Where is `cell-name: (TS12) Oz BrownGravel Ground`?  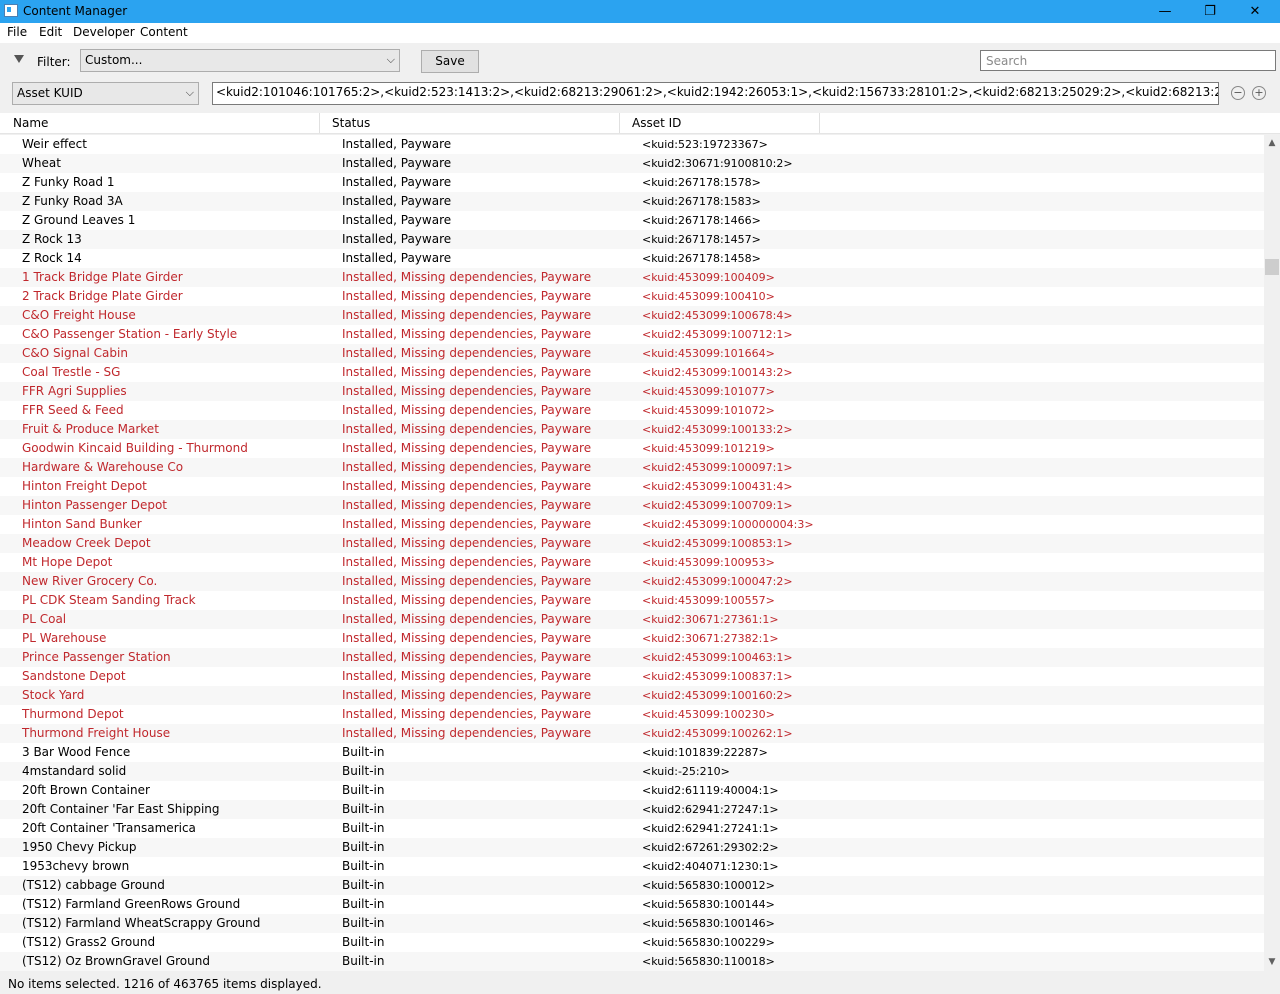
cell-name: (TS12) Oz BrownGravel Ground is located at coordinates (116, 961).